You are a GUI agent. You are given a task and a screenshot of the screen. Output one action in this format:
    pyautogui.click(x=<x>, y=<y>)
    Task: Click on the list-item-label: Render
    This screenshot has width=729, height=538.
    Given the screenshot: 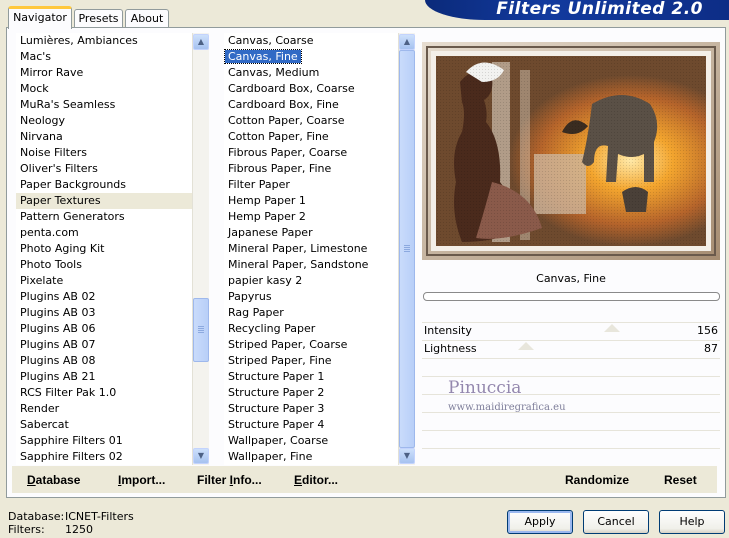 What is the action you would take?
    pyautogui.click(x=40, y=408)
    